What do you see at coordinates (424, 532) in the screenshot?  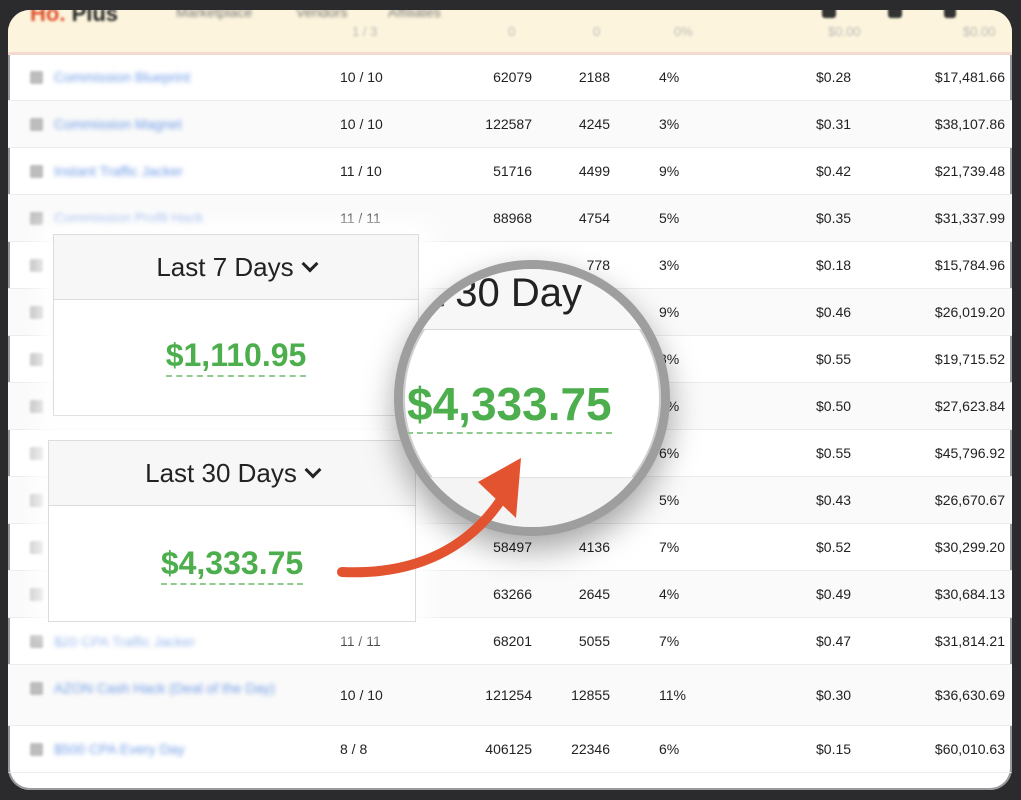 I see `arrow-shaft` at bounding box center [424, 532].